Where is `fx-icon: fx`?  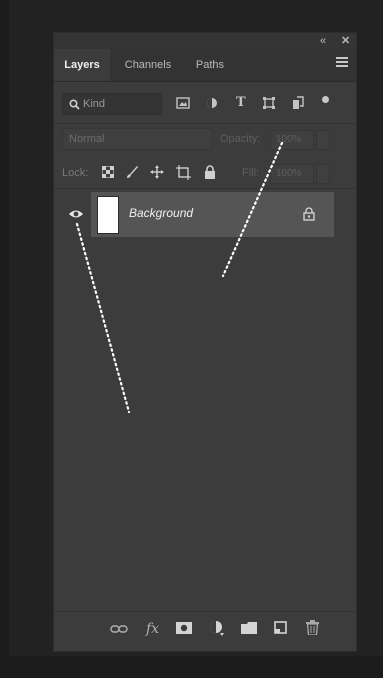
fx-icon: fx is located at coordinates (152, 629).